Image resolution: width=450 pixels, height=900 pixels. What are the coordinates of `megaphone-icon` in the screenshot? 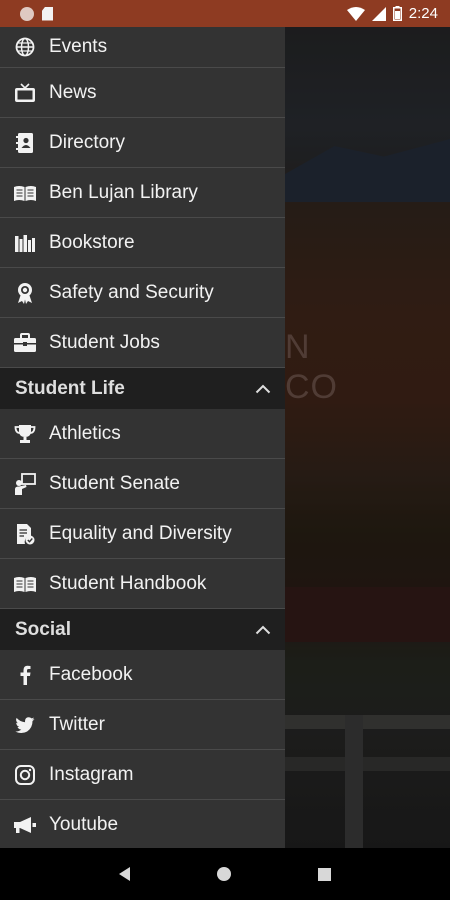 It's located at (24, 825).